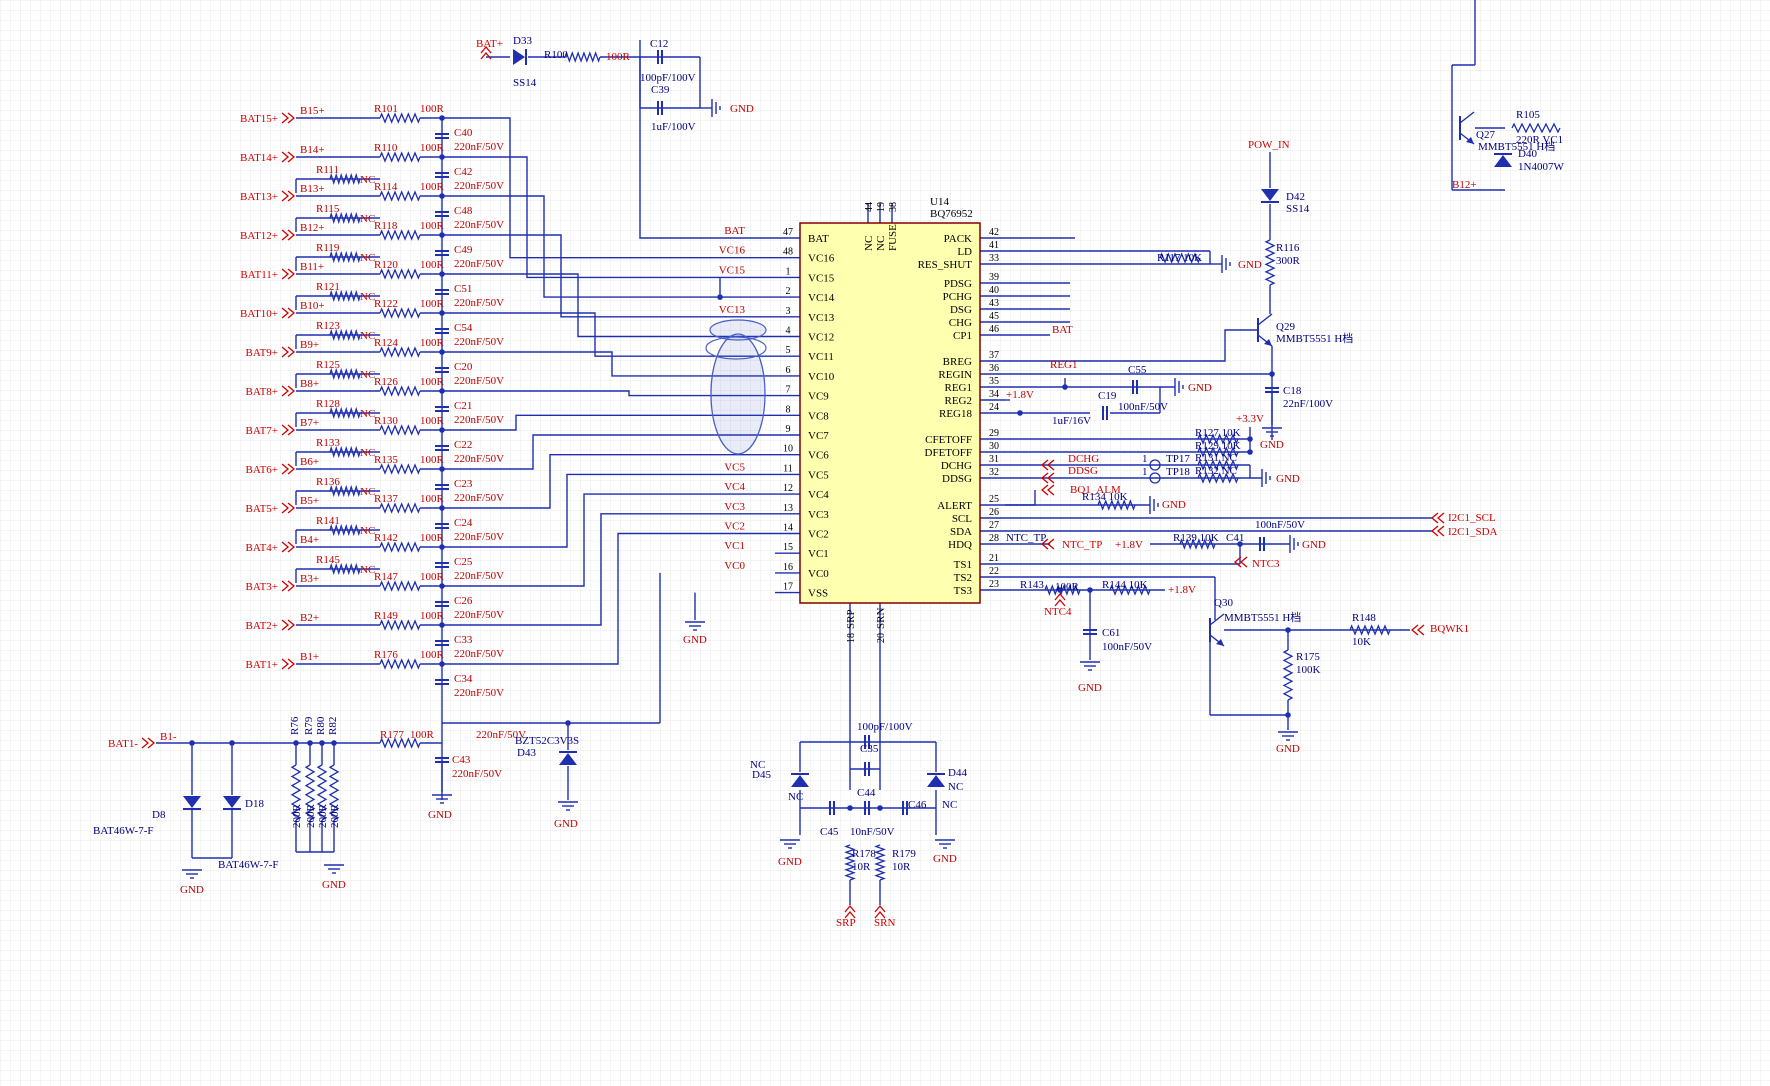 The width and height of the screenshot is (1770, 1086). I want to click on left-net-label: VC0, so click(734, 566).